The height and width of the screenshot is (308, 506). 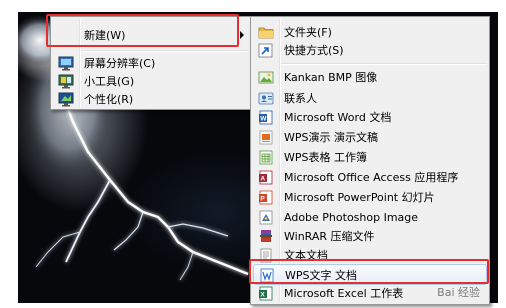 What do you see at coordinates (370, 50) in the screenshot?
I see `submenu-item-shortcut: 快捷方式(S)` at bounding box center [370, 50].